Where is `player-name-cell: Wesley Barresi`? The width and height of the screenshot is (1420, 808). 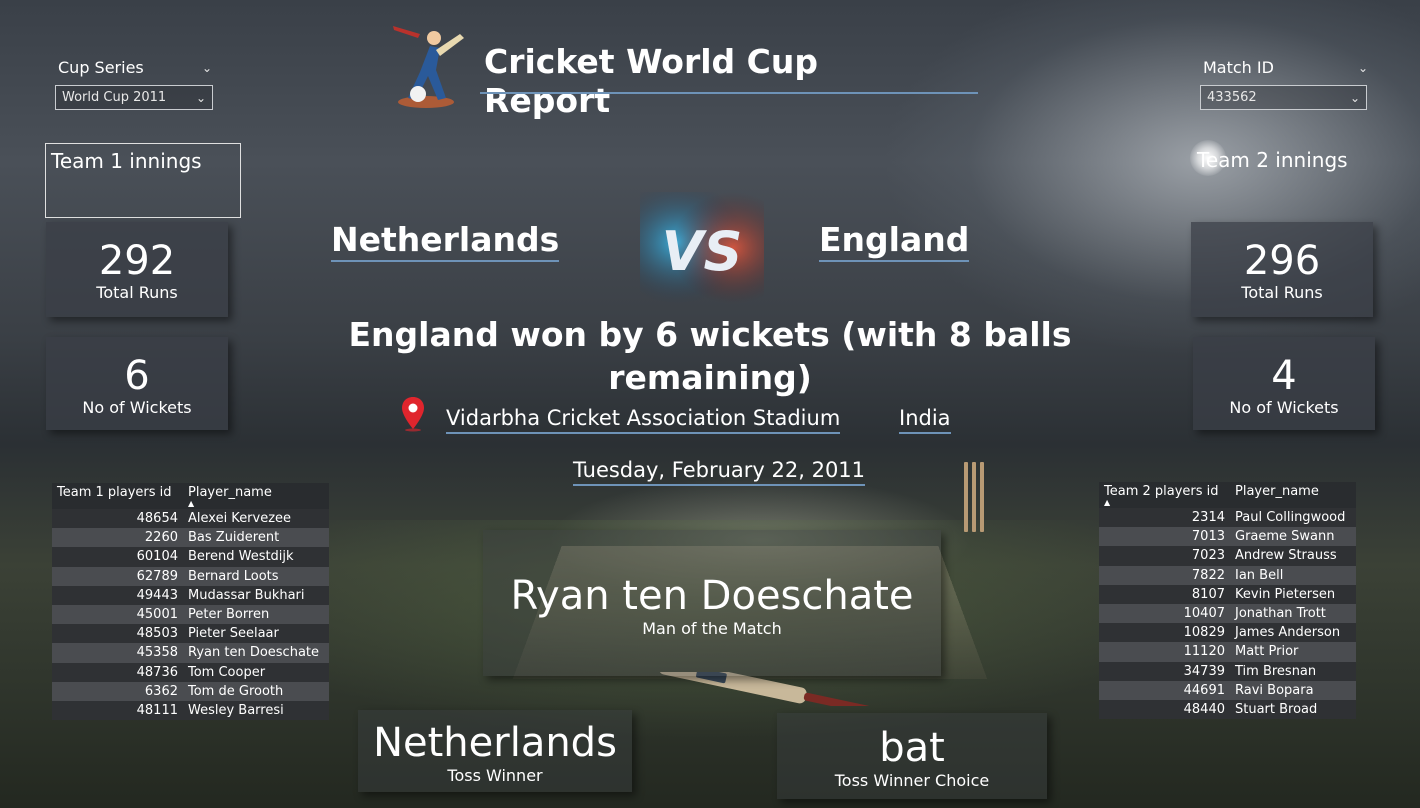
player-name-cell: Wesley Barresi is located at coordinates (256, 710).